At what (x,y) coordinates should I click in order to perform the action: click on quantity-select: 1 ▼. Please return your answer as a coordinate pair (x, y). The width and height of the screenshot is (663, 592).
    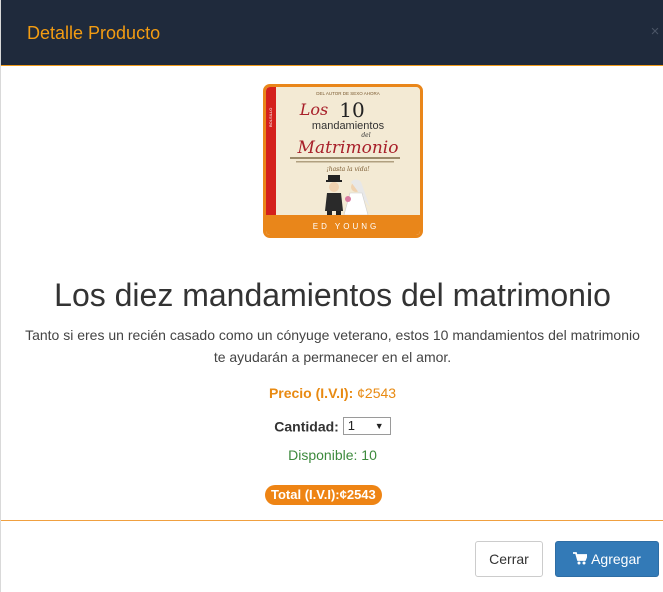
    Looking at the image, I should click on (366, 426).